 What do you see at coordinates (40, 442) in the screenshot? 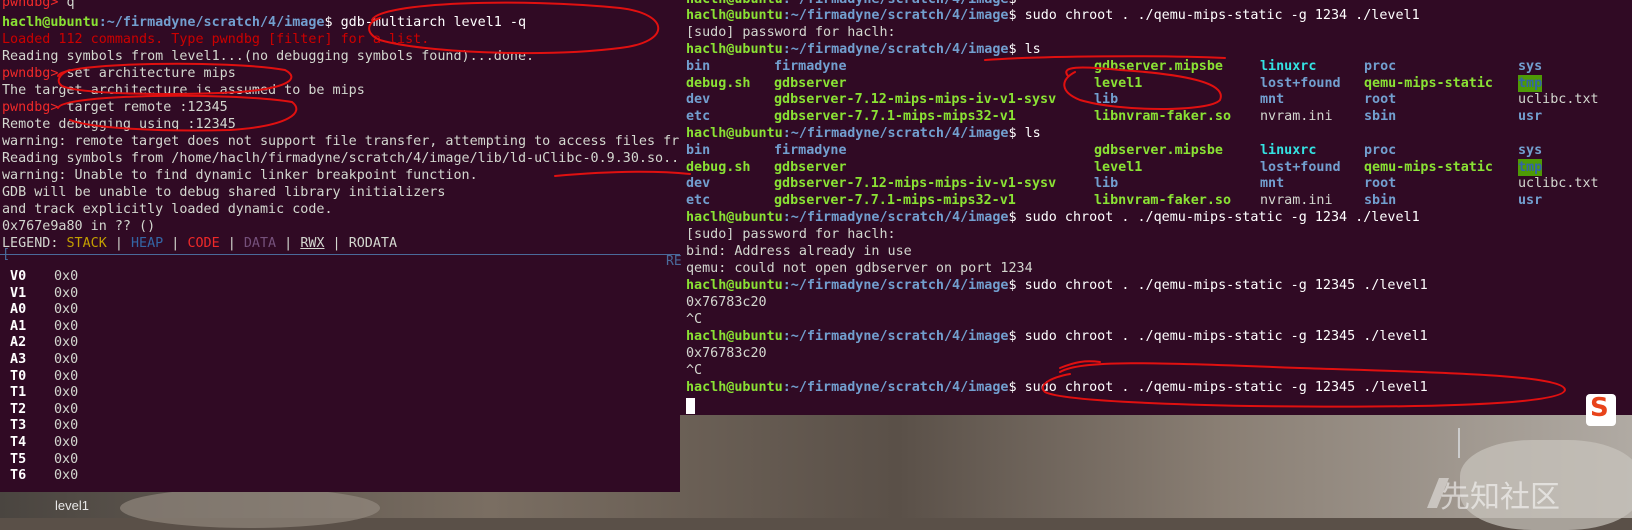
I see `register-row: T4 0x0` at bounding box center [40, 442].